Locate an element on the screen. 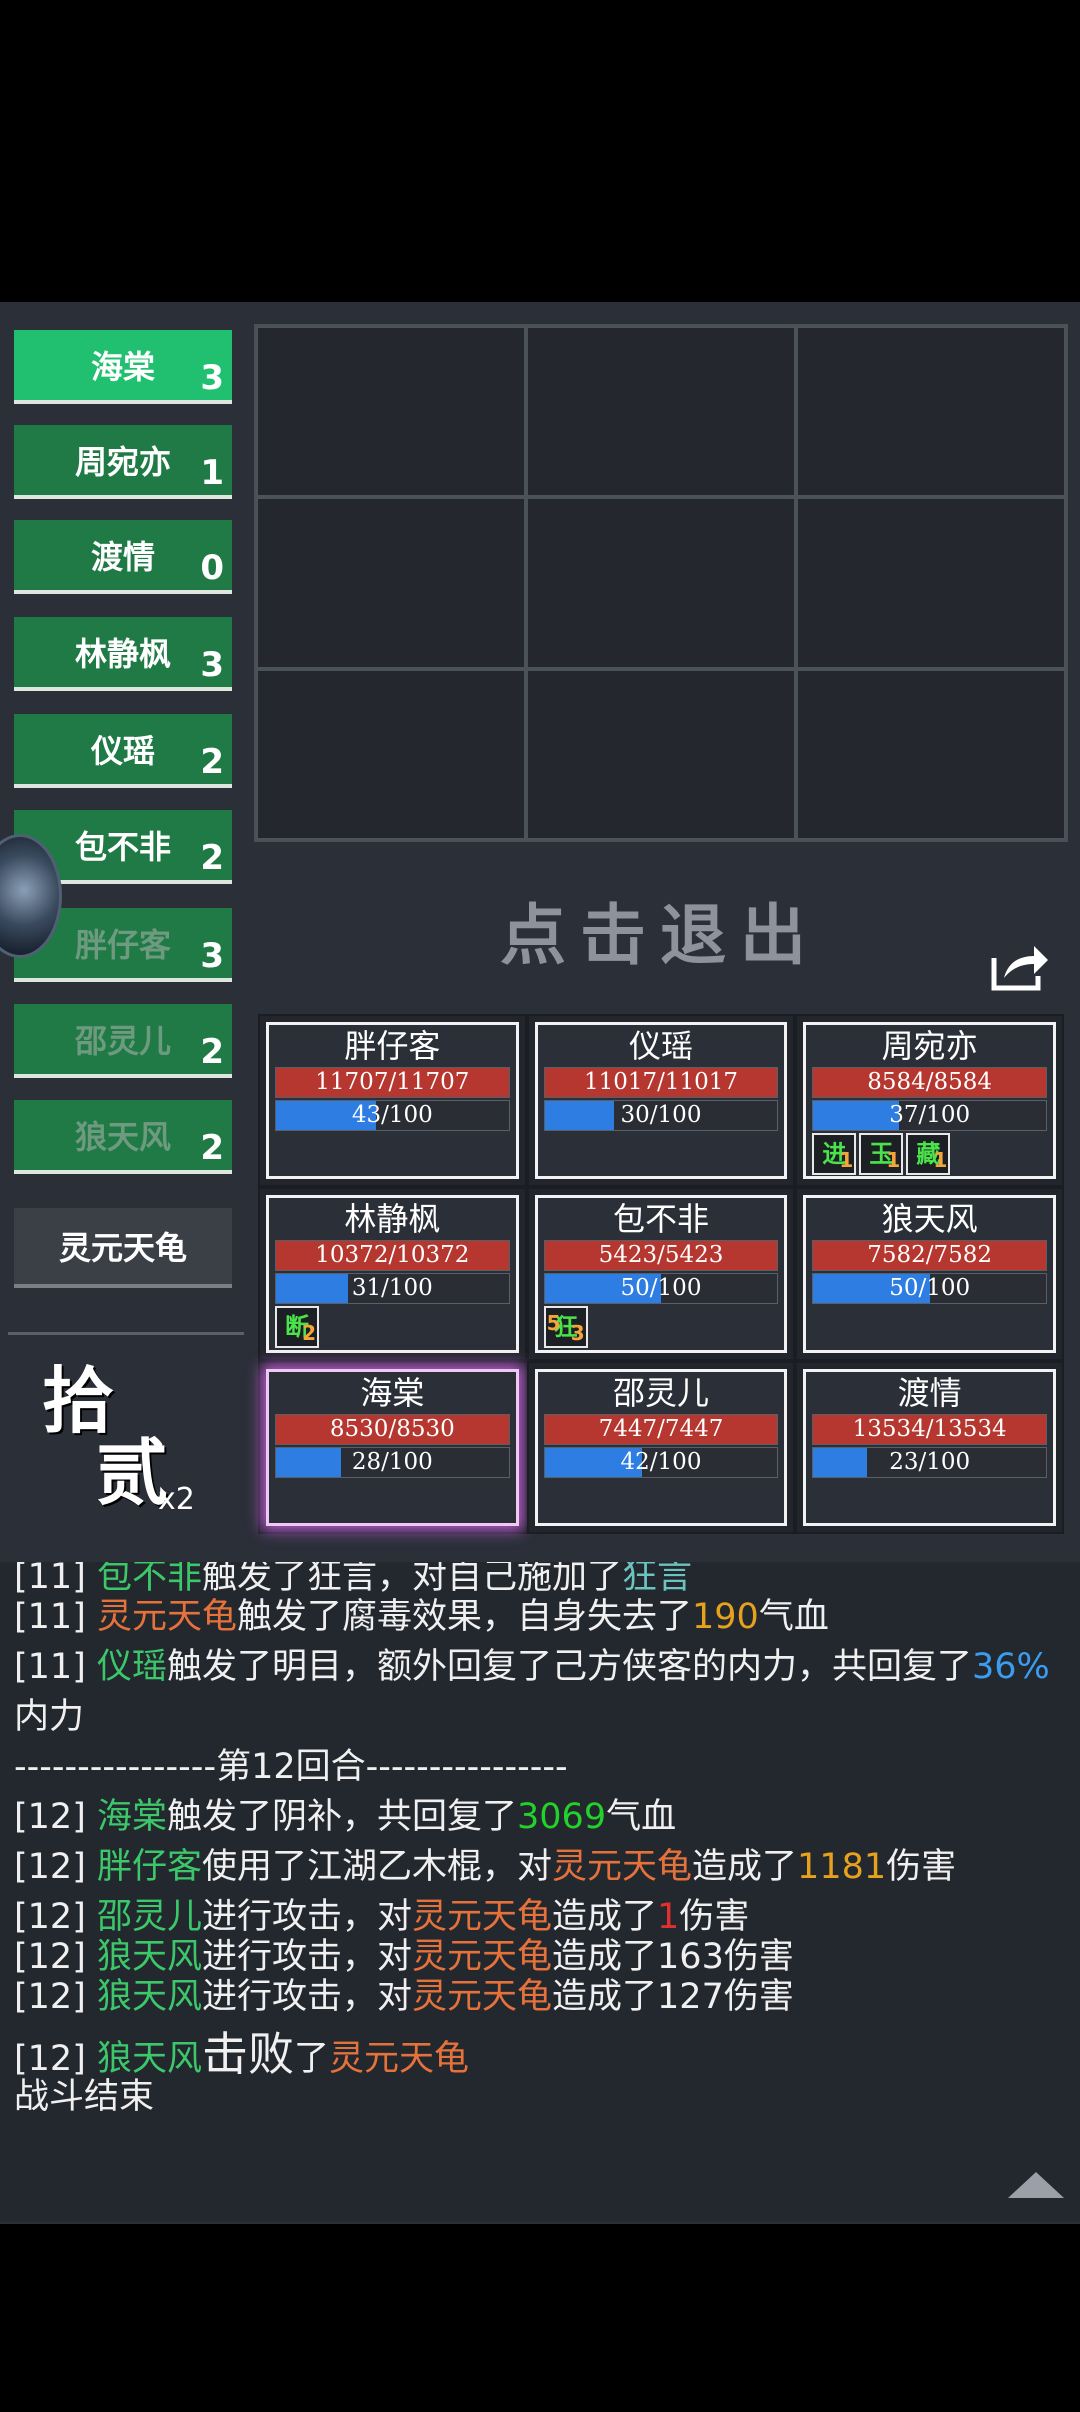 This screenshot has width=1080, height=2412. mp-bar: 31/100 is located at coordinates (392, 1289).